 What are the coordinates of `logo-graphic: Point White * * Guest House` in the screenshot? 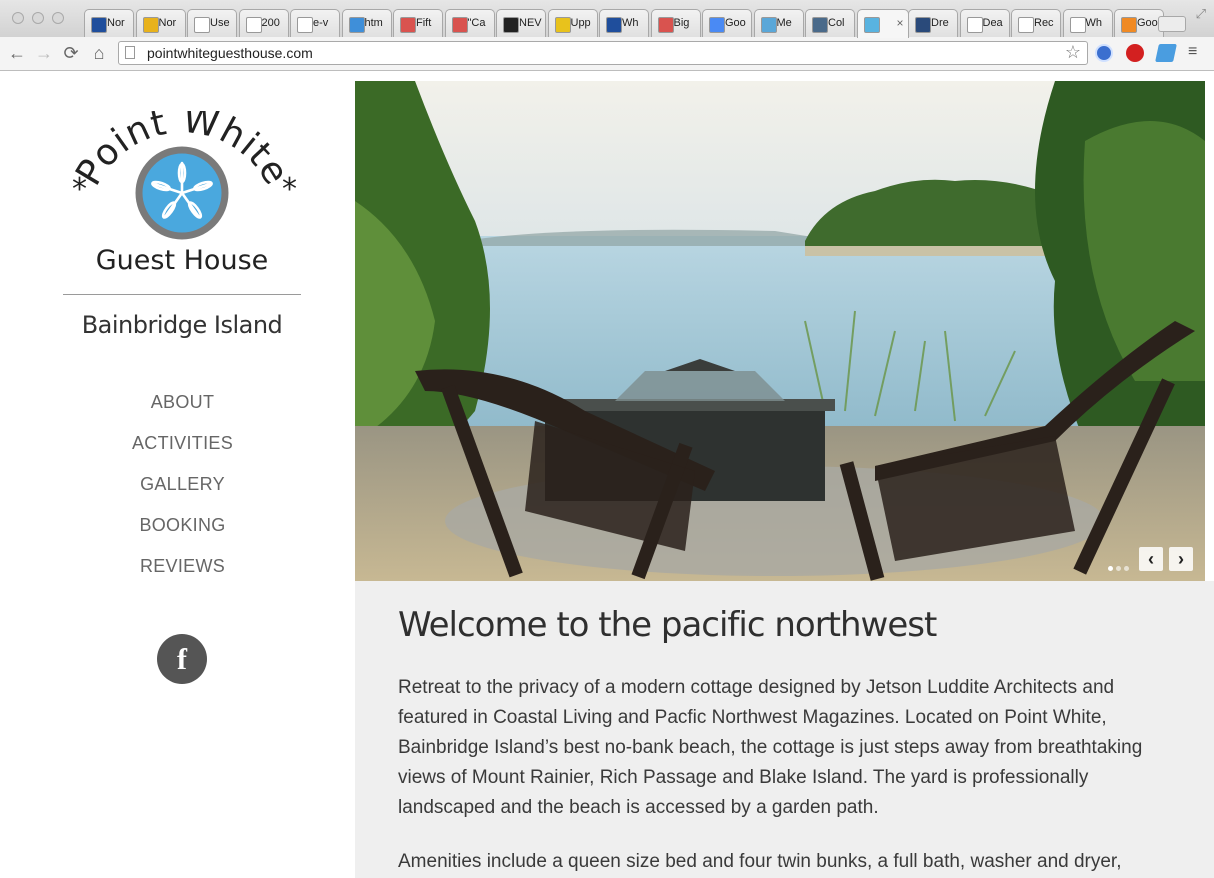 It's located at (182, 187).